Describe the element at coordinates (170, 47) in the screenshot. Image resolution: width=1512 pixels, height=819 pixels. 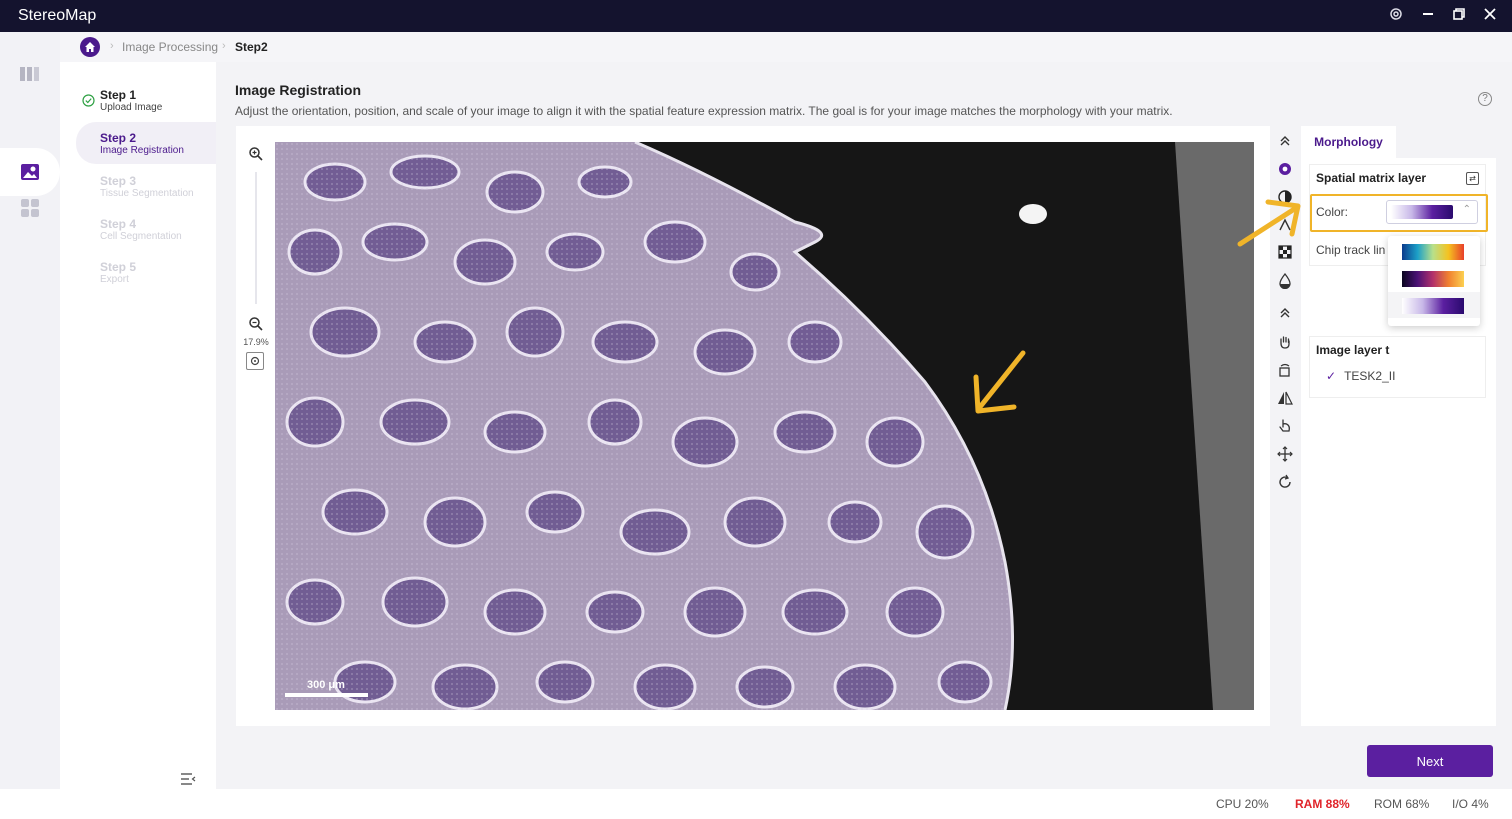
I see `breadcrumb-image-processing: Image Processing` at that location.